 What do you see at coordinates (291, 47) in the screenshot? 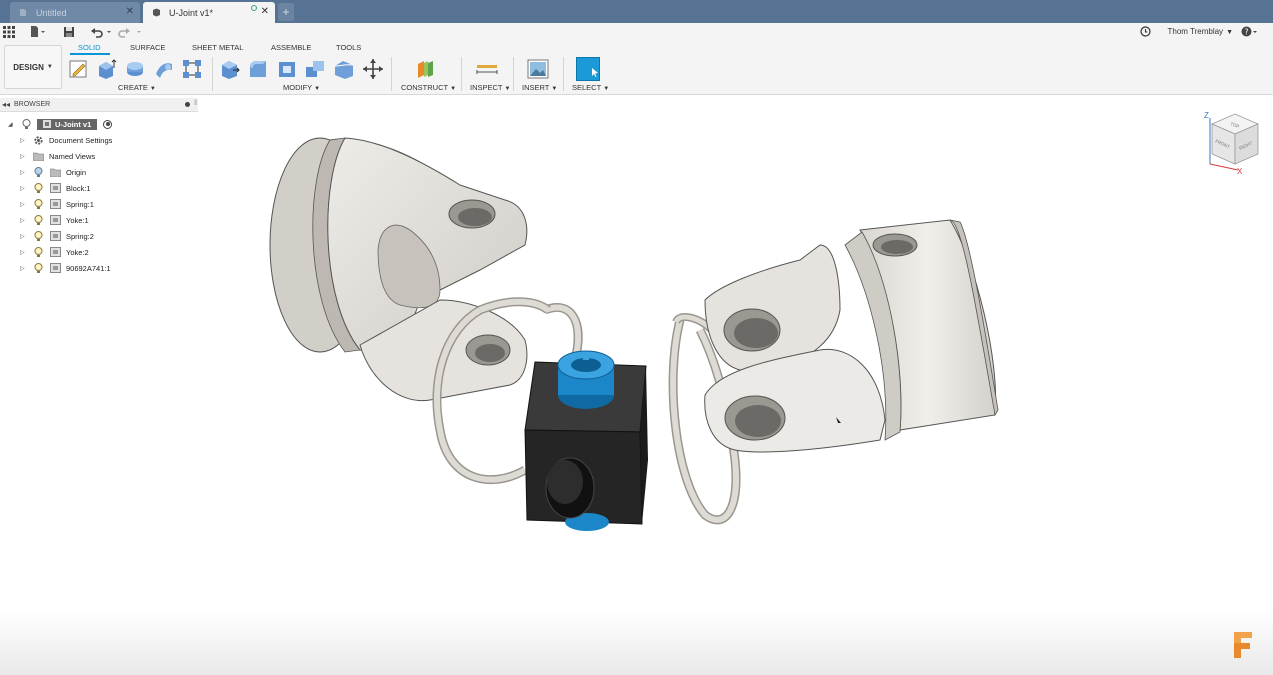
I see `tab-assemble: ASSEMBLE` at bounding box center [291, 47].